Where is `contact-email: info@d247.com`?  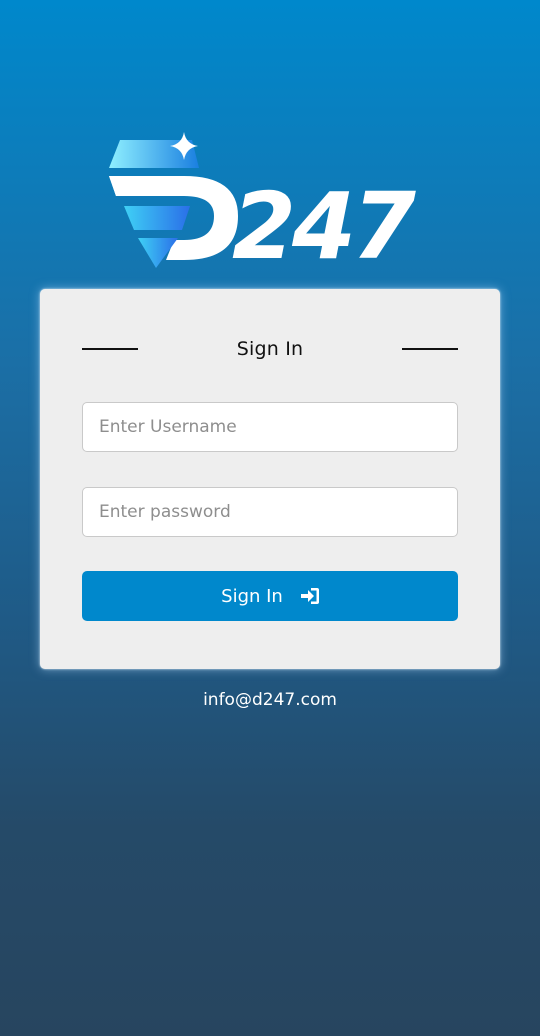 contact-email: info@d247.com is located at coordinates (270, 700).